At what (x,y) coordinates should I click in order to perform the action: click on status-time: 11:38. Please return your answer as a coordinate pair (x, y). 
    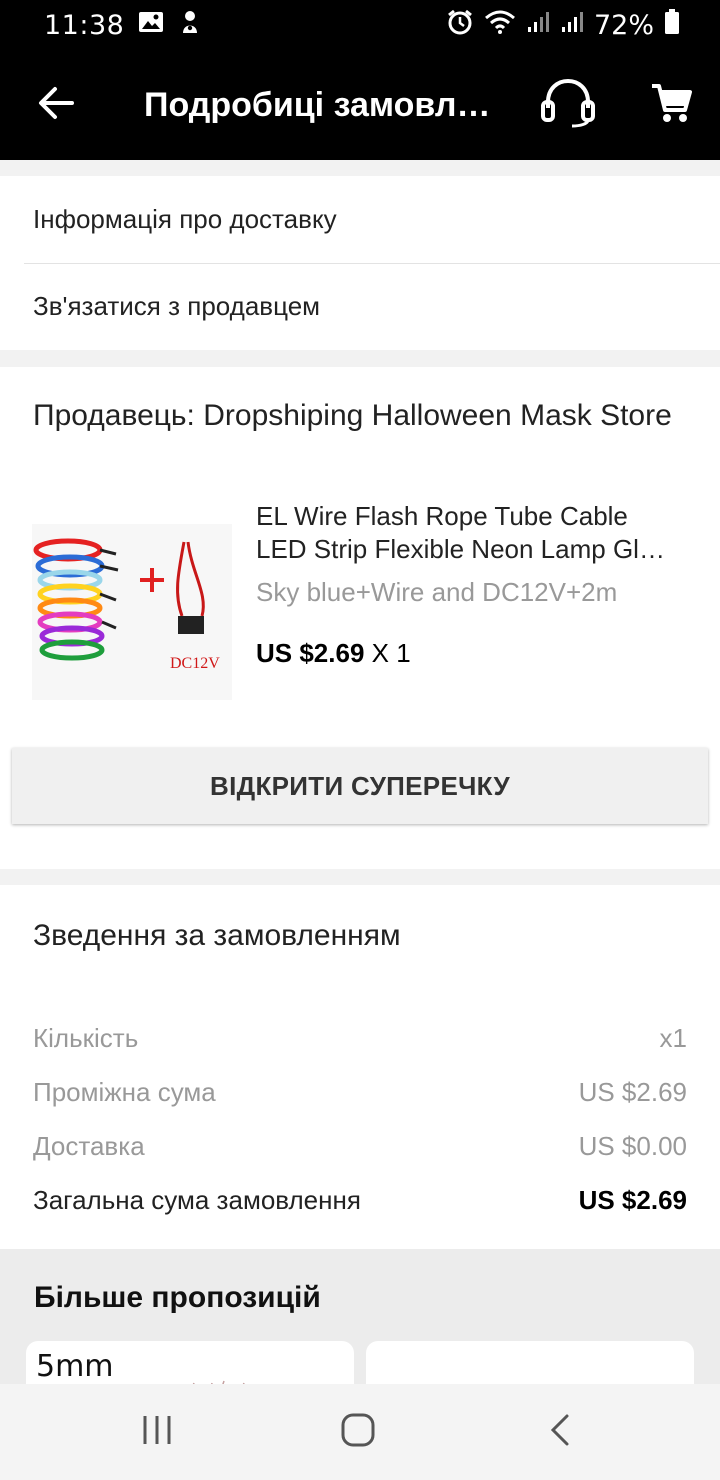
    Looking at the image, I should click on (84, 25).